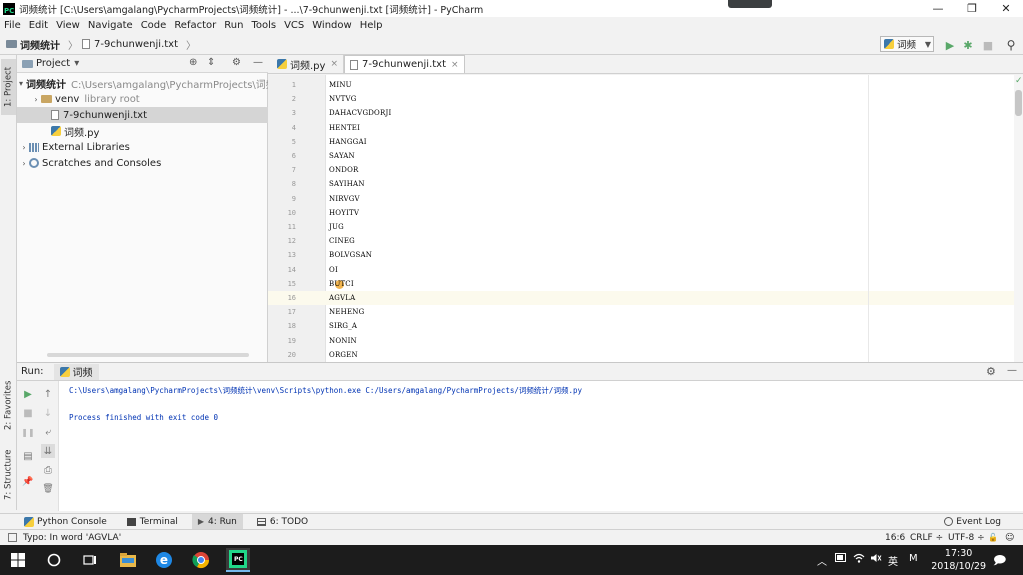 This screenshot has width=1023, height=575. What do you see at coordinates (348, 142) in the screenshot?
I see `code-line: HANGGAI` at bounding box center [348, 142].